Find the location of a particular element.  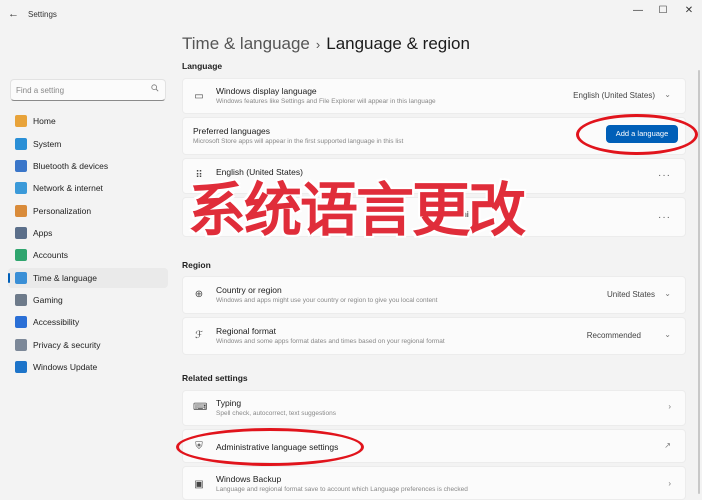

sidebar-item-system: System is located at coordinates (88, 144).